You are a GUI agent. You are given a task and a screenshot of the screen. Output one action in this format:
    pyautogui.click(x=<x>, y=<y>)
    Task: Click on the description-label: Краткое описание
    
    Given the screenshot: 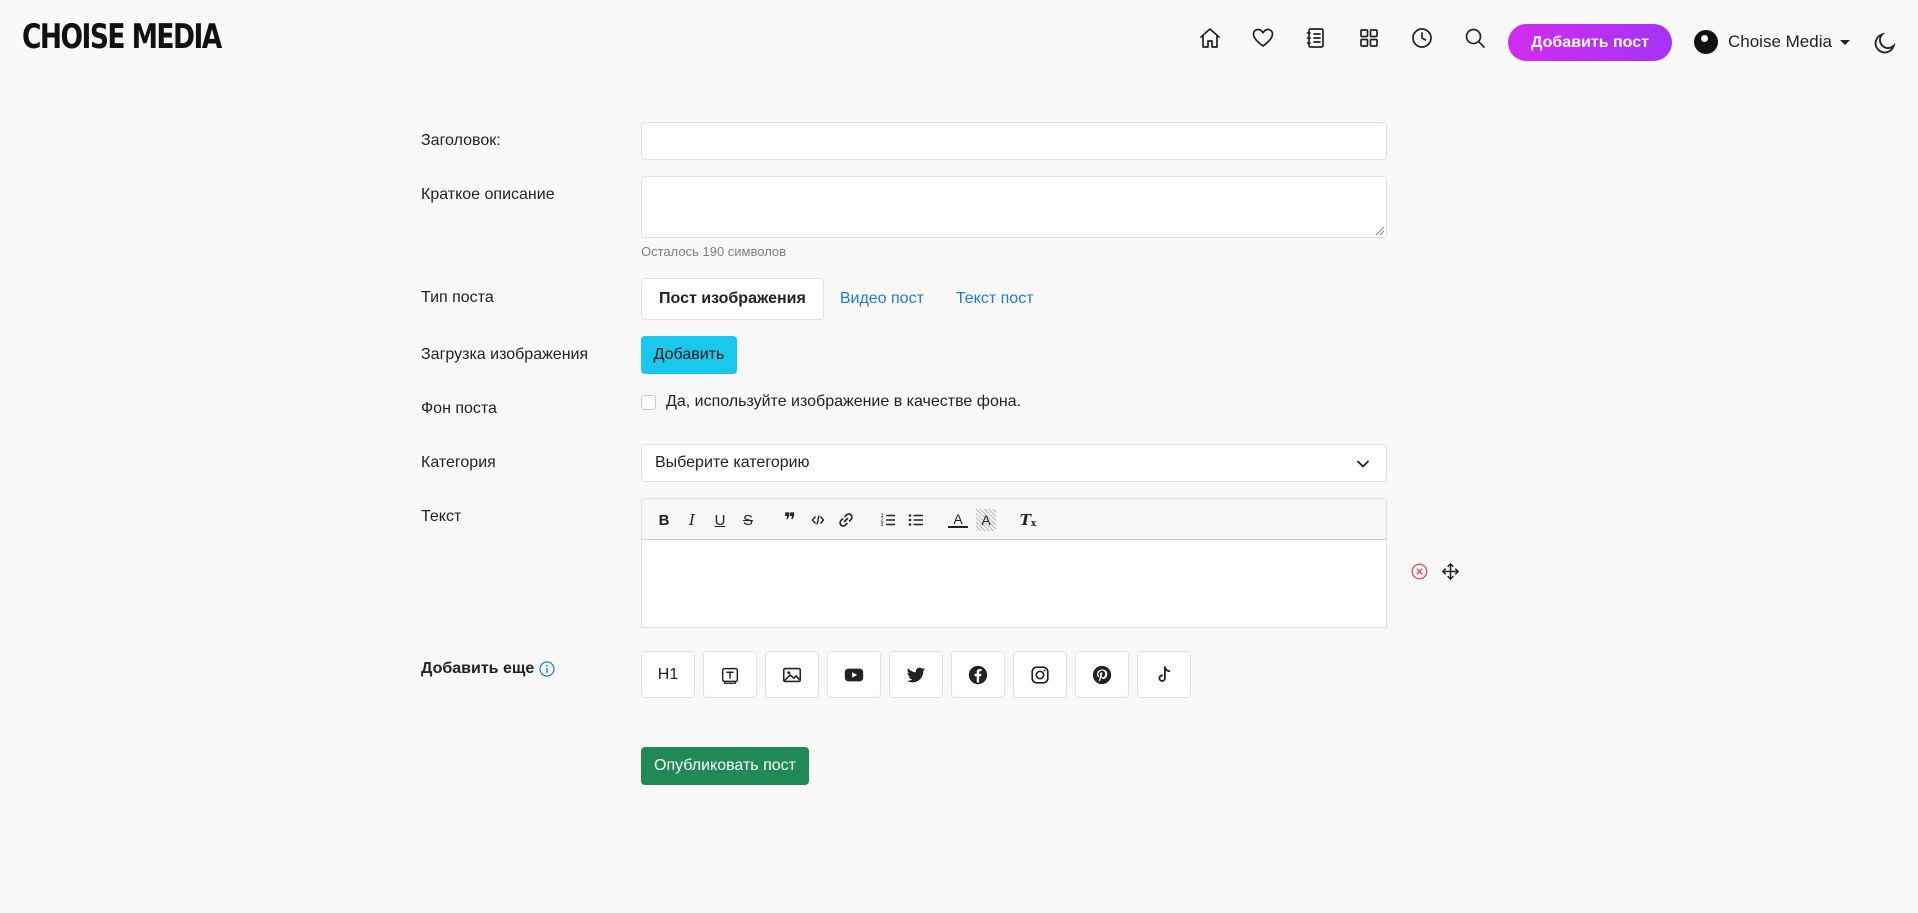 What is the action you would take?
    pyautogui.click(x=488, y=194)
    